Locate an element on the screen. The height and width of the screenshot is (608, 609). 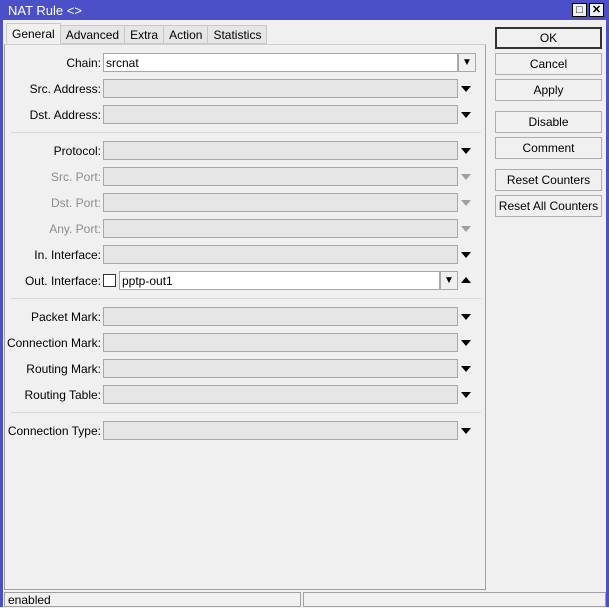
packet-mark-input is located at coordinates (280, 316).